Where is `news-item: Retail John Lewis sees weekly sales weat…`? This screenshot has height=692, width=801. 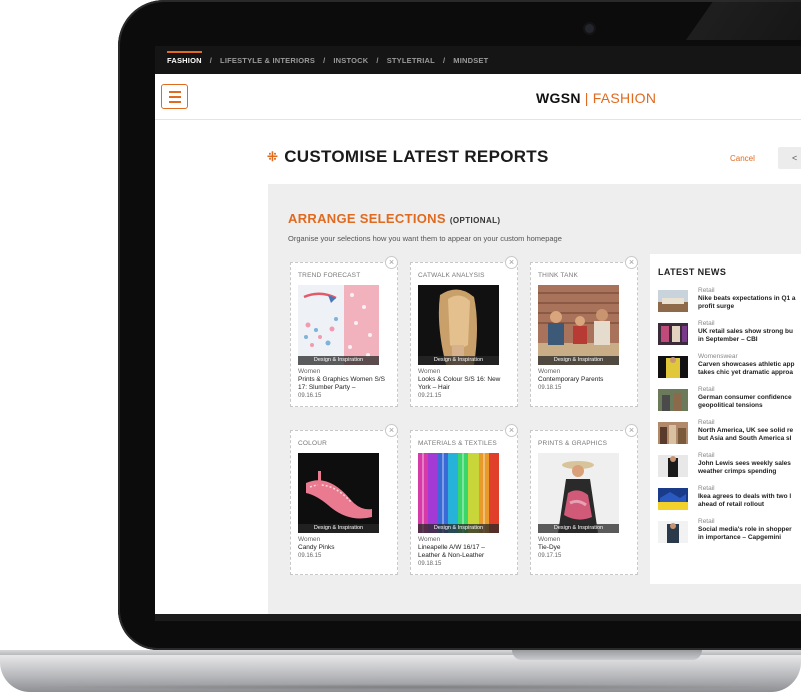 news-item: Retail John Lewis sees weekly sales weat… is located at coordinates (729, 467).